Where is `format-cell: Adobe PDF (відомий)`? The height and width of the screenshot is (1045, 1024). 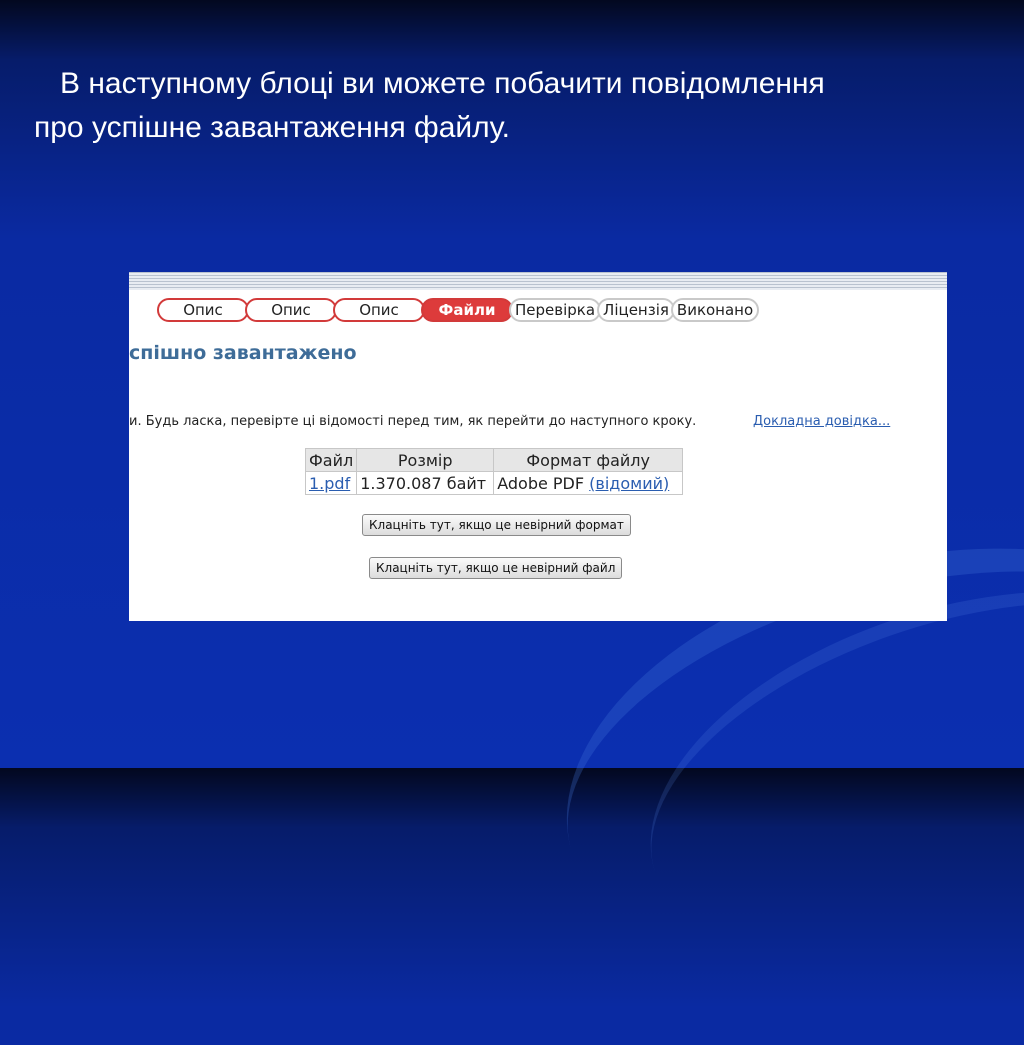 format-cell: Adobe PDF (відомий) is located at coordinates (588, 483).